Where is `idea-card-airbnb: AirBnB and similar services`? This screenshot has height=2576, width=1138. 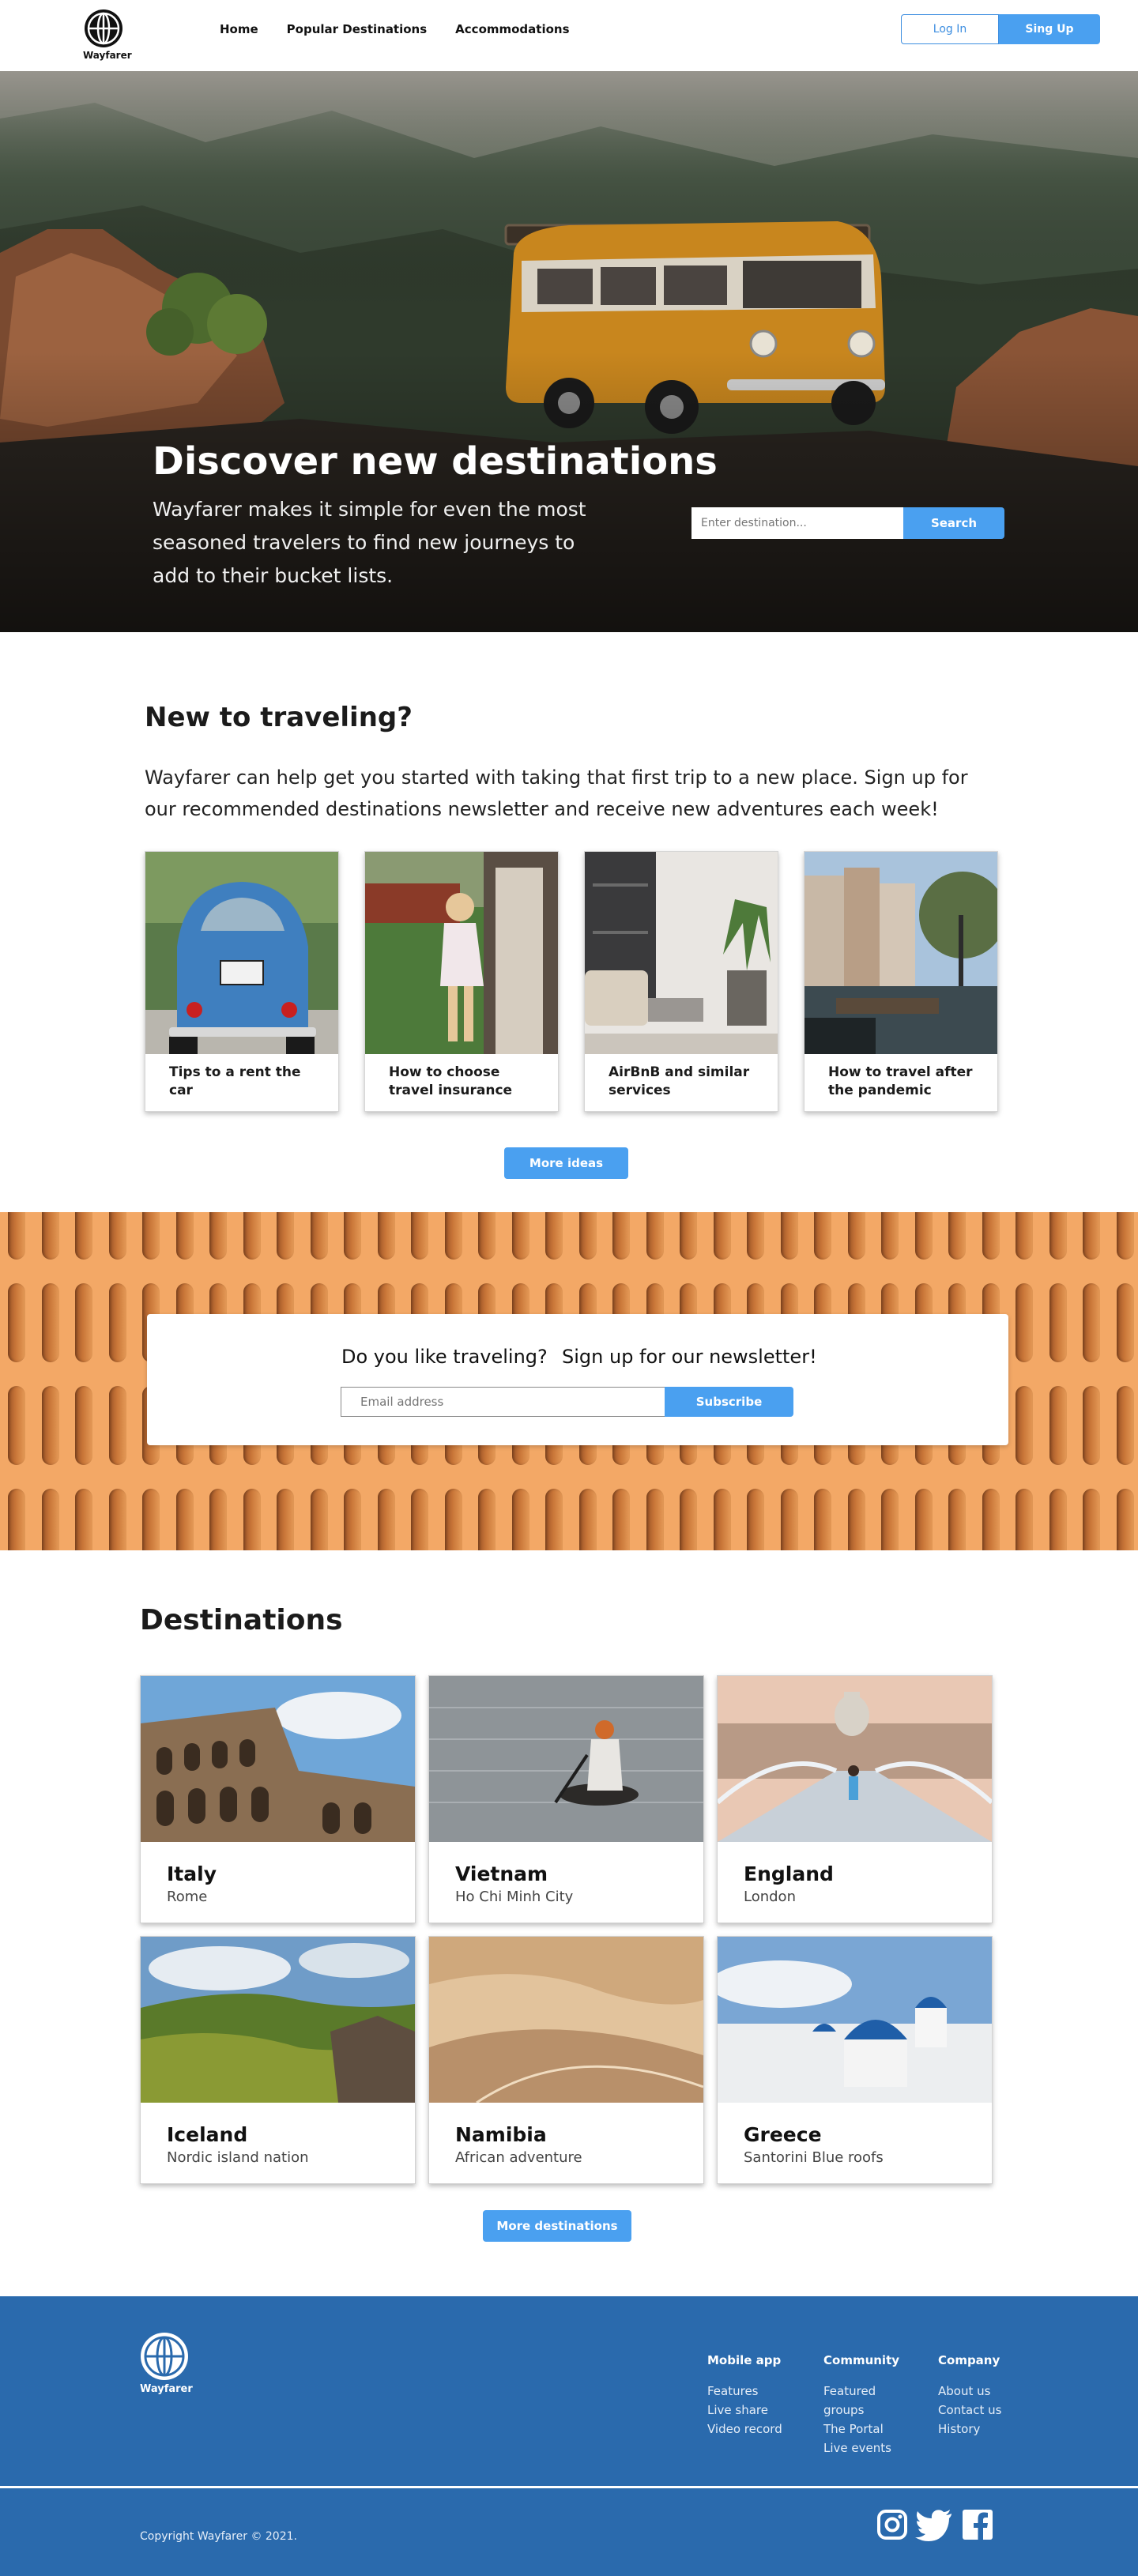 idea-card-airbnb: AirBnB and similar services is located at coordinates (681, 981).